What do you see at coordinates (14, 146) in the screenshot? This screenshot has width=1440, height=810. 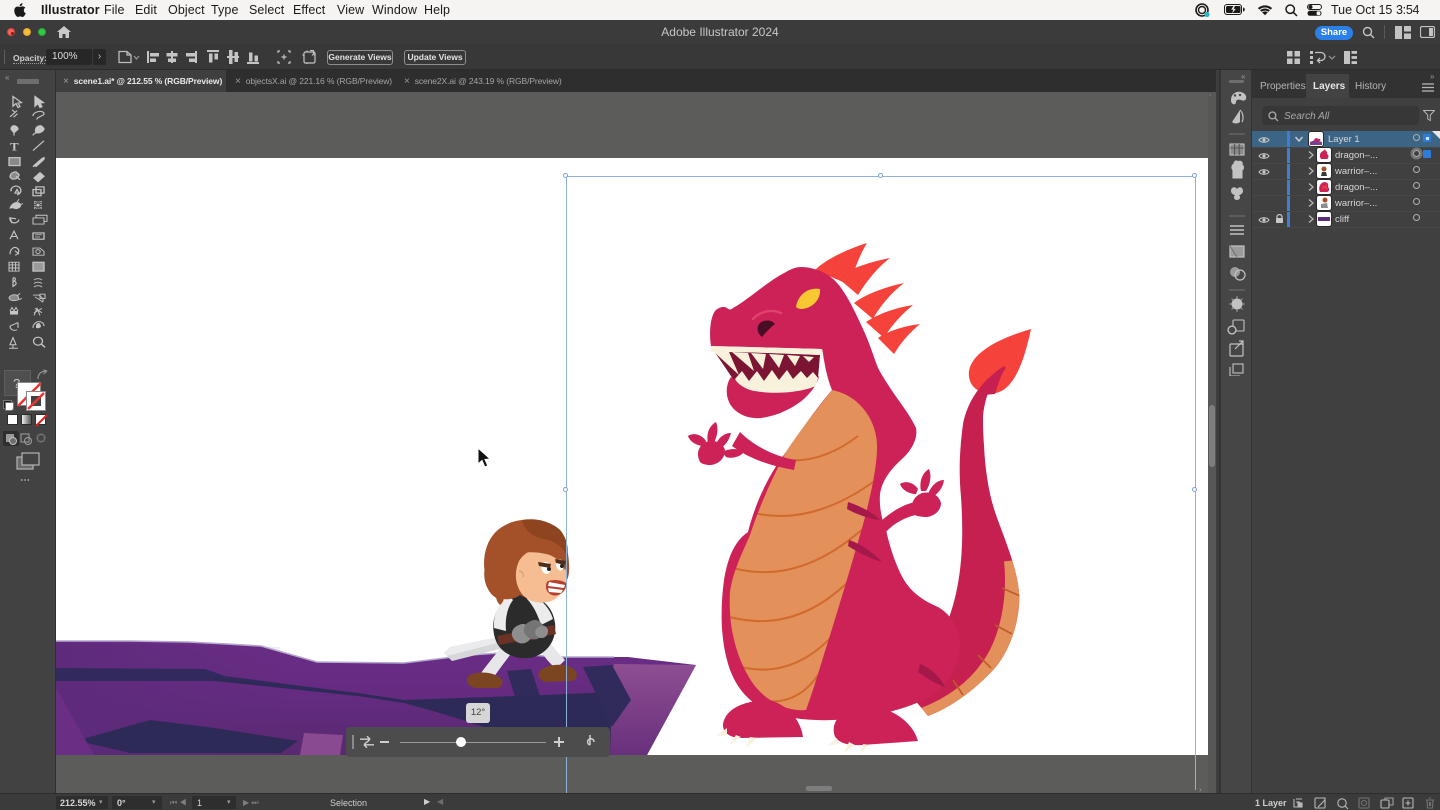 I see `svg-text: T` at bounding box center [14, 146].